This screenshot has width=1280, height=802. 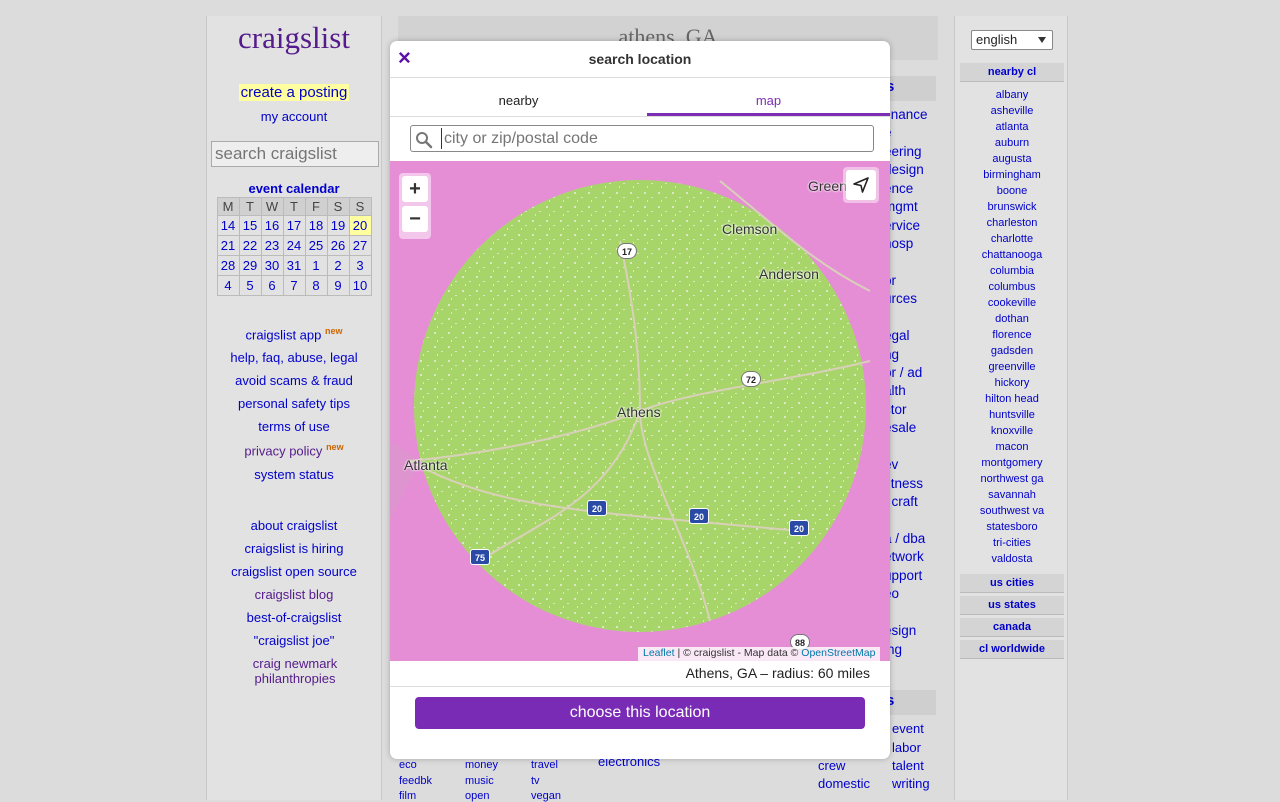 What do you see at coordinates (750, 229) in the screenshot?
I see `map-label-clemson: Clemson` at bounding box center [750, 229].